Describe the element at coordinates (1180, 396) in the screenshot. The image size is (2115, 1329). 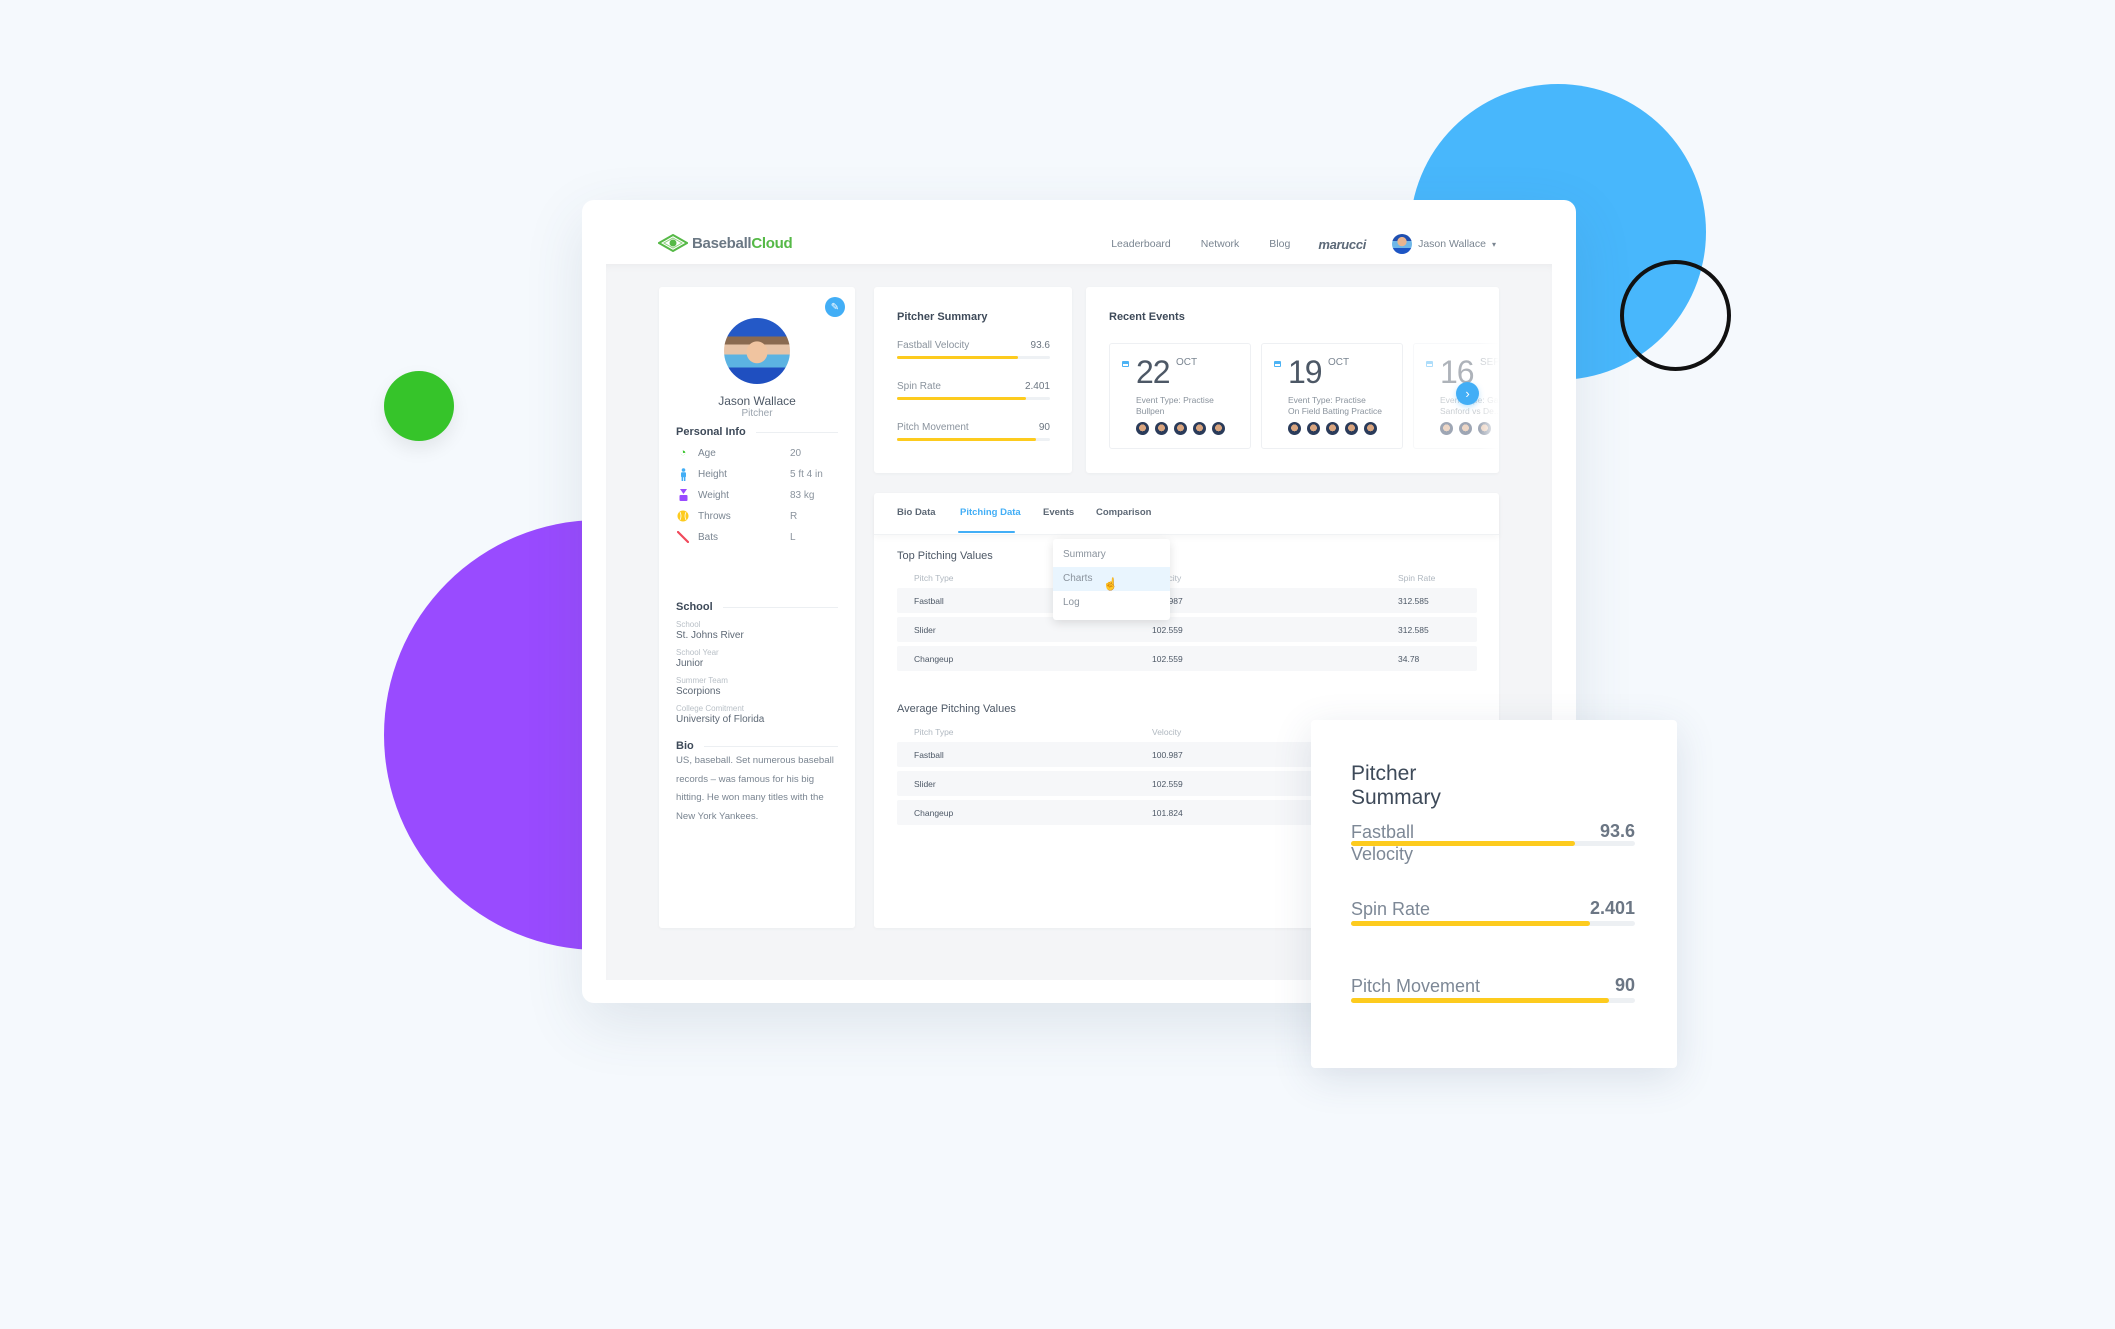
I see `event-card: 22 OCT Event Type: Practise Bullpen` at that location.